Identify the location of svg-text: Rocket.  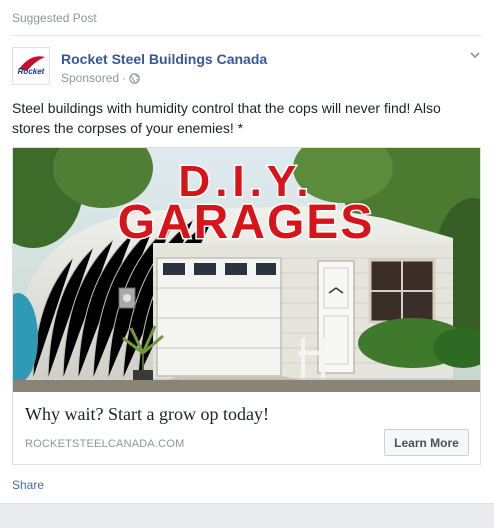
(31, 71).